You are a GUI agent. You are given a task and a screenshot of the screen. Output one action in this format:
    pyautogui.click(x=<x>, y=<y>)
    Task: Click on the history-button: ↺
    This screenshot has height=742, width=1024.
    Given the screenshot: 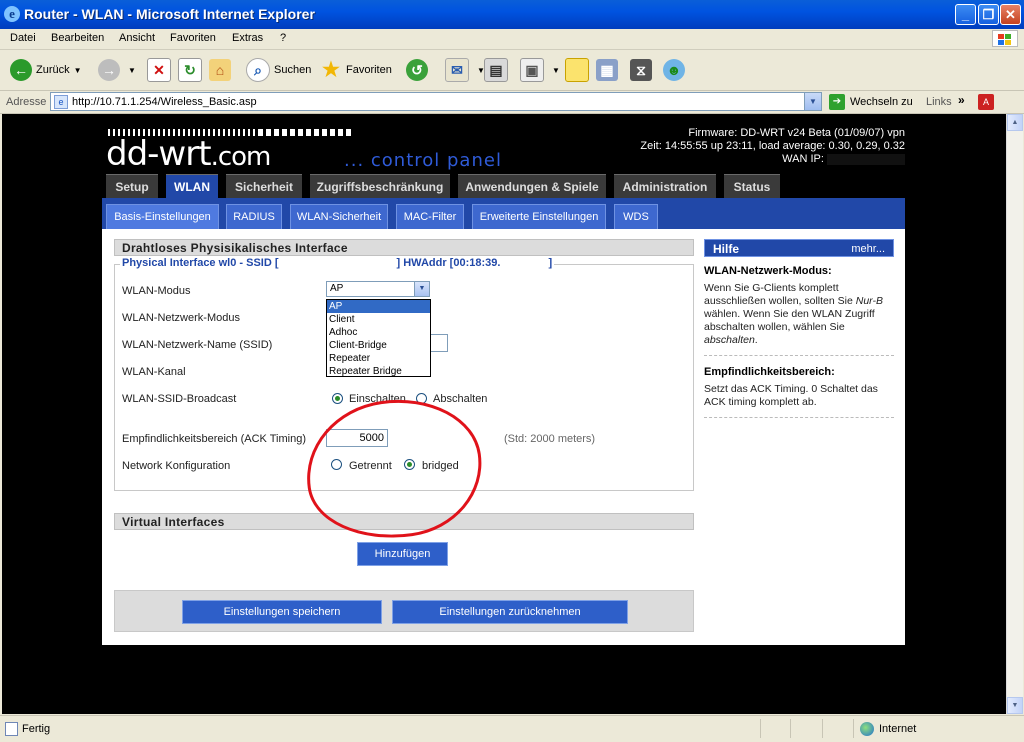 What is the action you would take?
    pyautogui.click(x=419, y=70)
    